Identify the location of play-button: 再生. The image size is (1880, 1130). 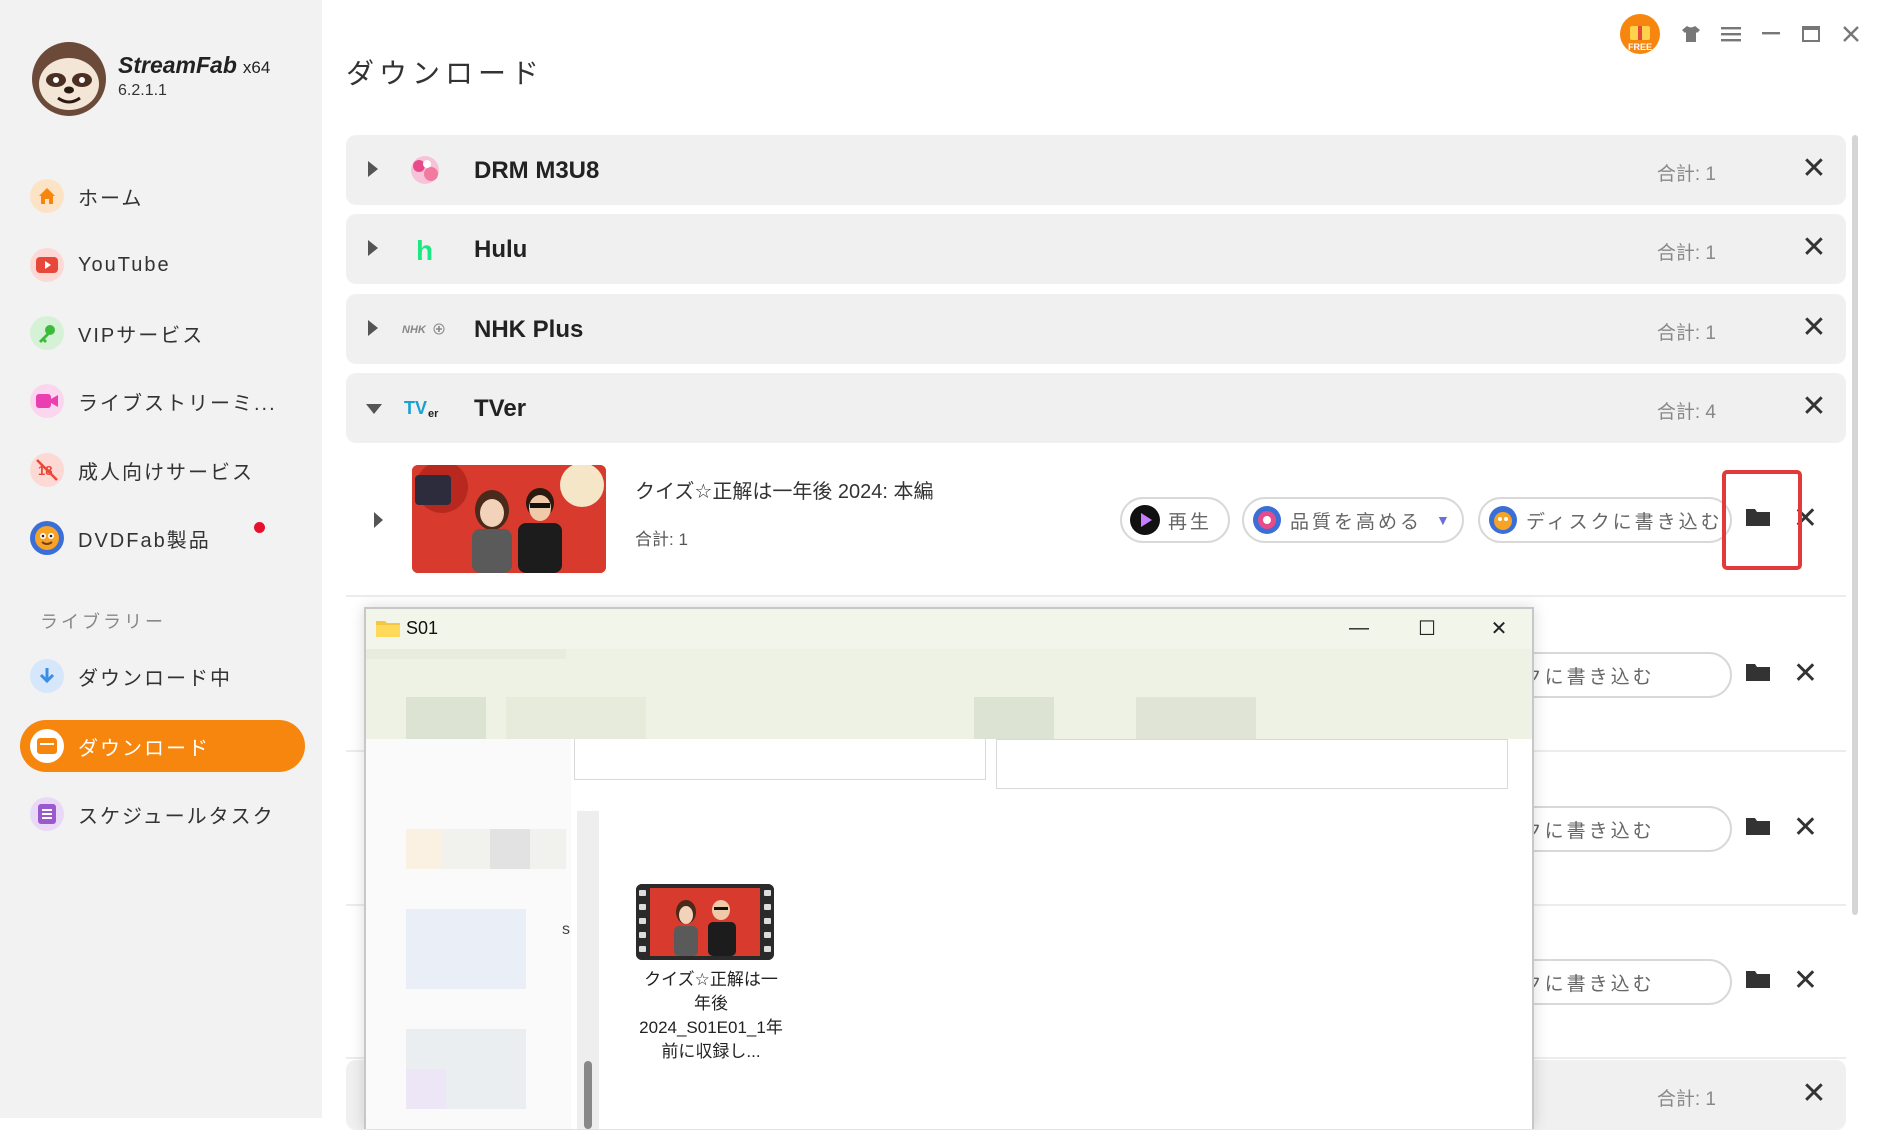
(1175, 520).